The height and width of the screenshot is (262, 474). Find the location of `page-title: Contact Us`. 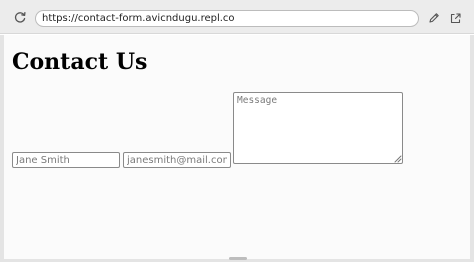

page-title: Contact Us is located at coordinates (80, 62).